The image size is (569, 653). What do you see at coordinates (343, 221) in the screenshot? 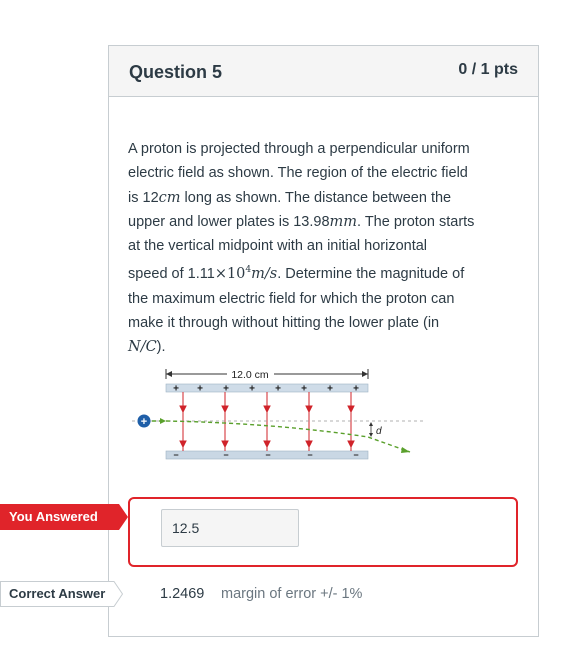
I see `math-mm: mm` at bounding box center [343, 221].